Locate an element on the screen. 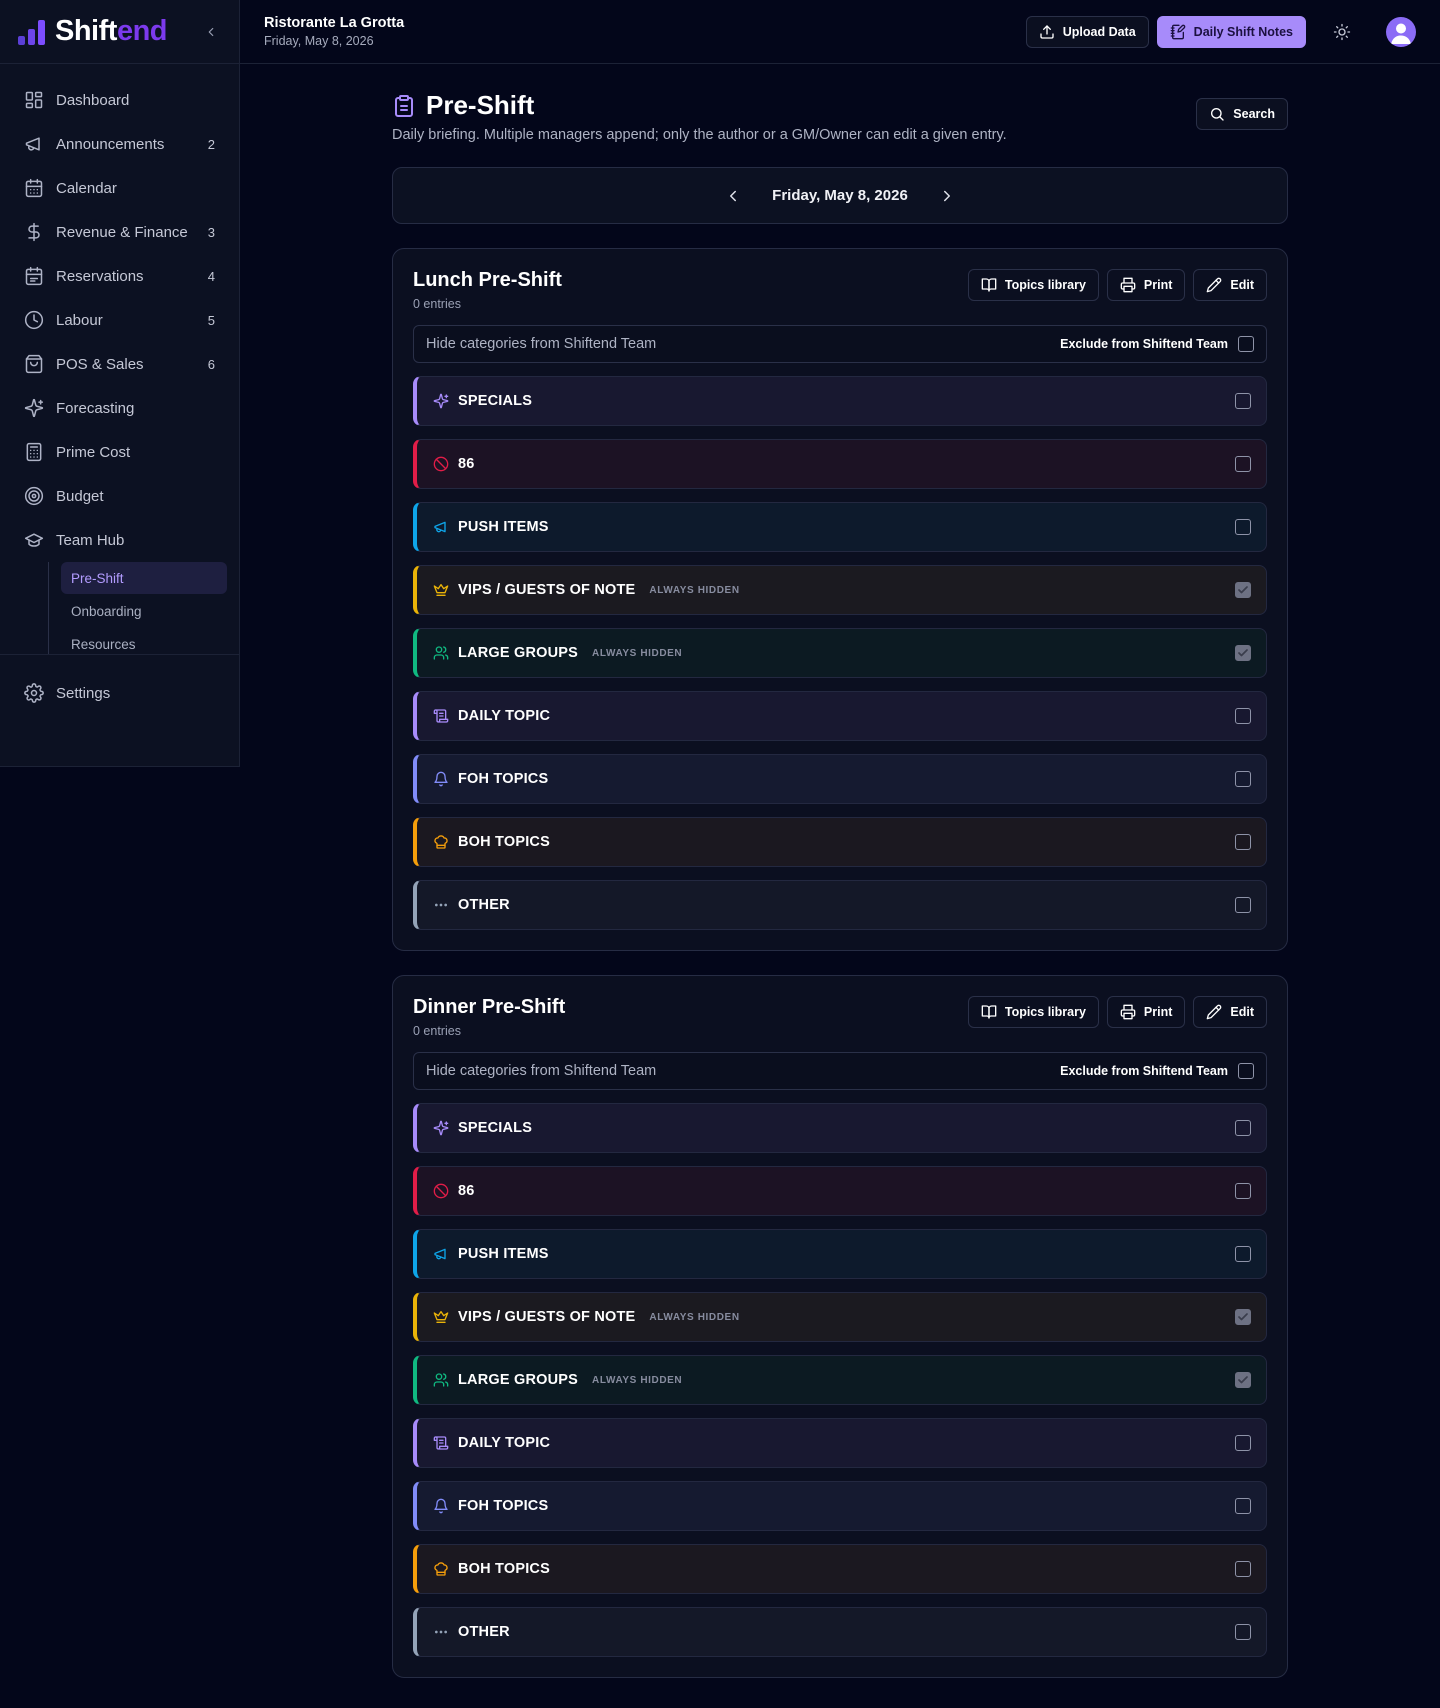  daily-shift-notes-button: Daily Shift Notes is located at coordinates (1231, 31).